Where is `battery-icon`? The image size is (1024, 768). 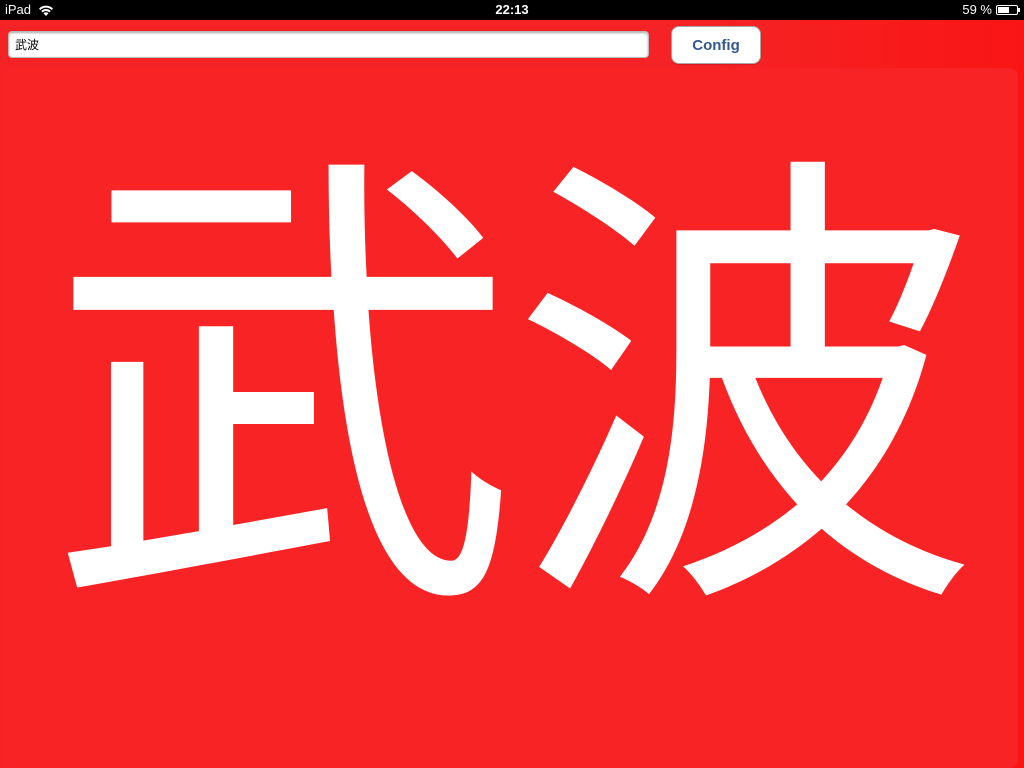 battery-icon is located at coordinates (1008, 10).